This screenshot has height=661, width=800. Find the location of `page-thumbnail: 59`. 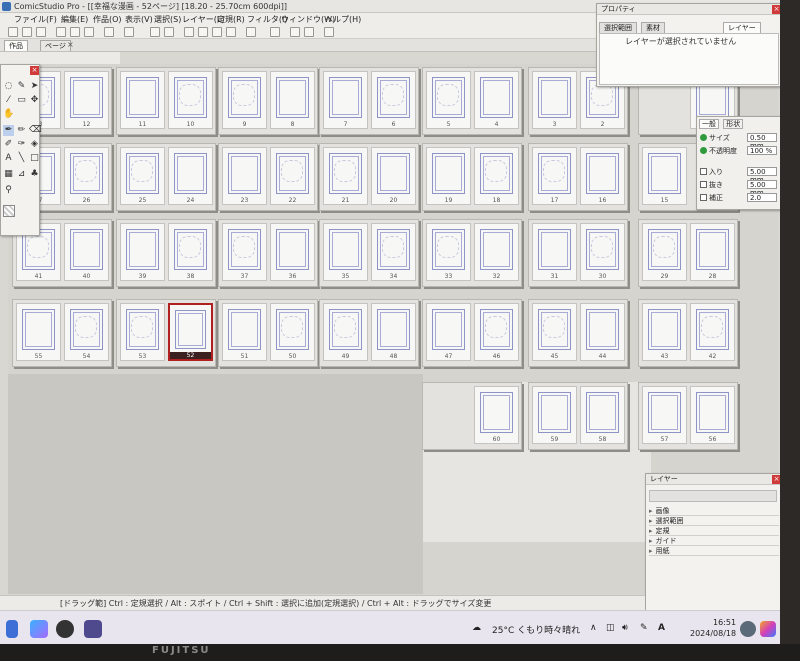

page-thumbnail: 59 is located at coordinates (554, 415).